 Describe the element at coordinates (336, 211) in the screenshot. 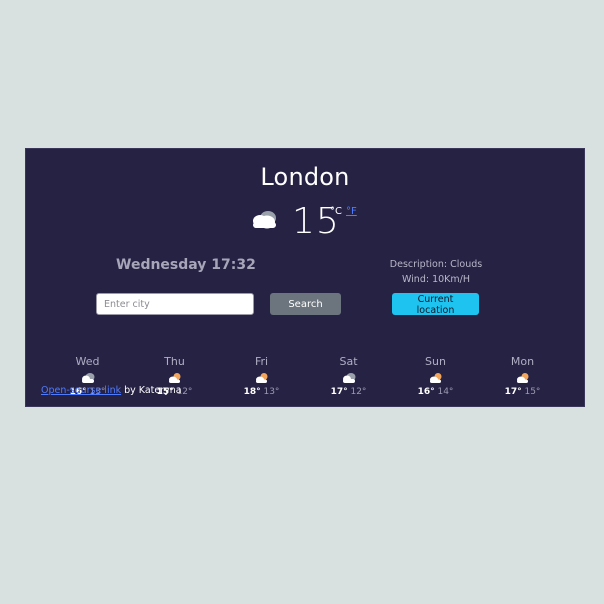

I see `celsius-unit: °C` at that location.